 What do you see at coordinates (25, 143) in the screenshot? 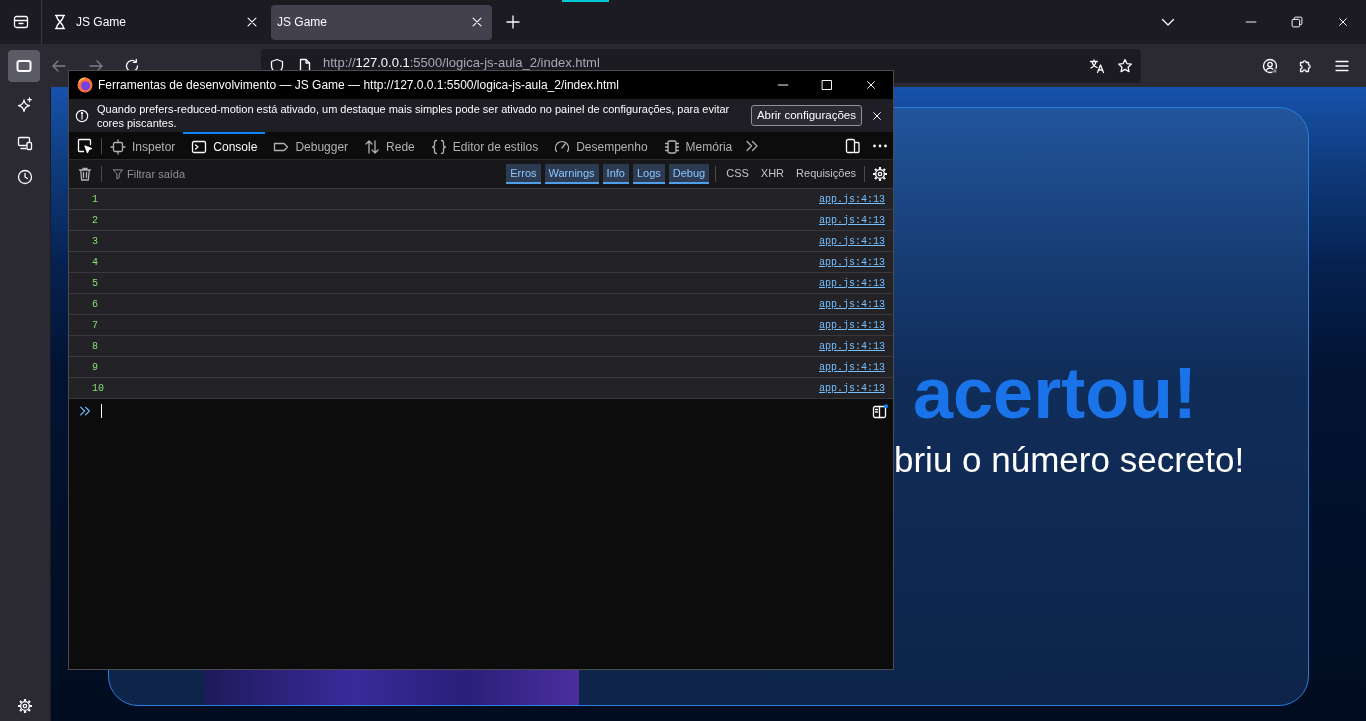
I see `devices-icon` at bounding box center [25, 143].